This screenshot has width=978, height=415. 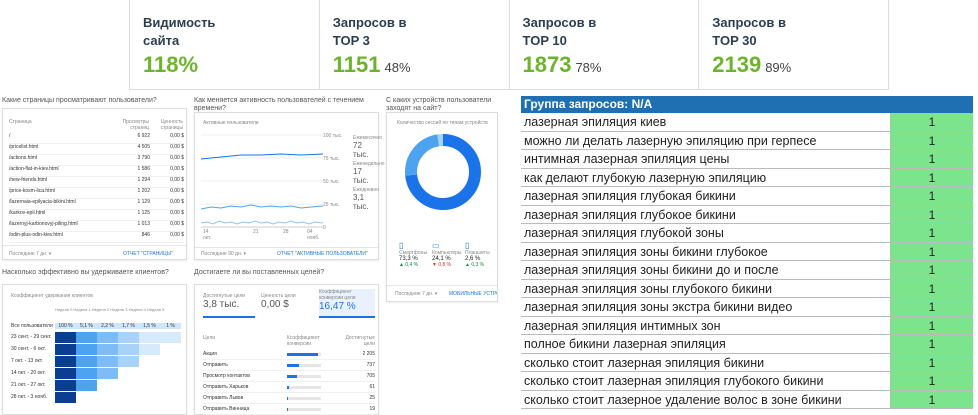 What do you see at coordinates (372, 398) in the screenshot?
I see `goal-done: 25` at bounding box center [372, 398].